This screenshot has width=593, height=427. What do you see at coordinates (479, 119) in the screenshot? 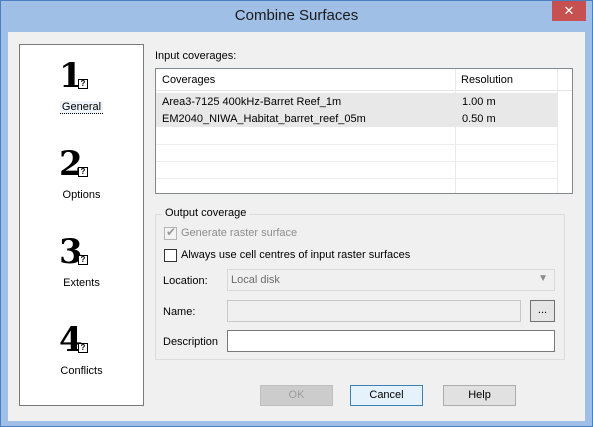
I see `resolution-cell: 0.50 m` at bounding box center [479, 119].